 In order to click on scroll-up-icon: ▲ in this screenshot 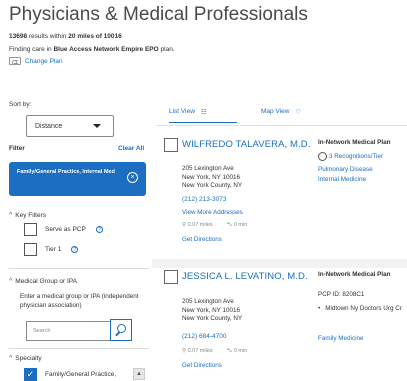, I will do `click(139, 374)`.